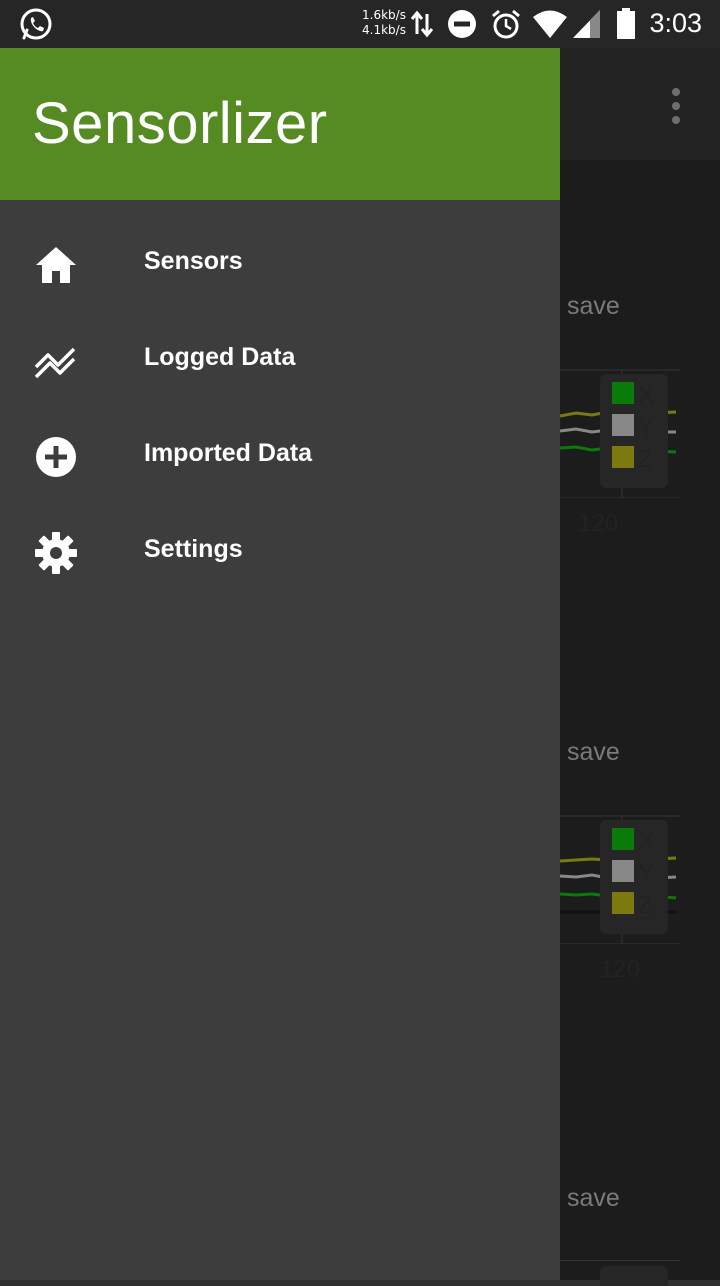  What do you see at coordinates (36, 24) in the screenshot?
I see `whatsapp-icon` at bounding box center [36, 24].